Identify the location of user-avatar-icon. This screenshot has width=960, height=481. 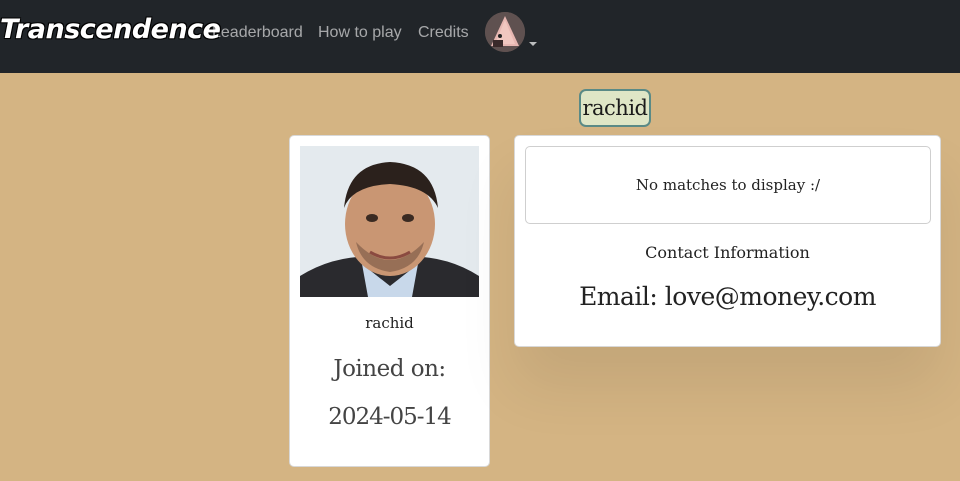
(505, 32).